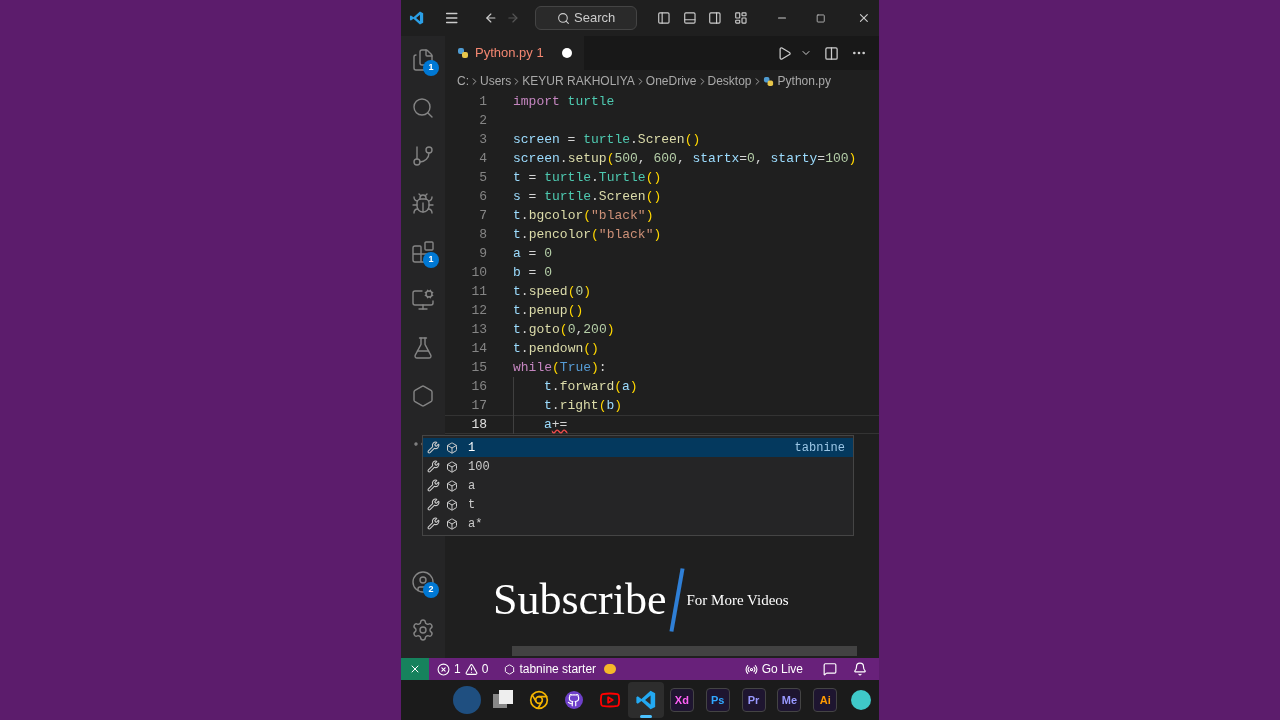 Image resolution: width=1280 pixels, height=720 pixels. I want to click on bug-icon, so click(423, 204).